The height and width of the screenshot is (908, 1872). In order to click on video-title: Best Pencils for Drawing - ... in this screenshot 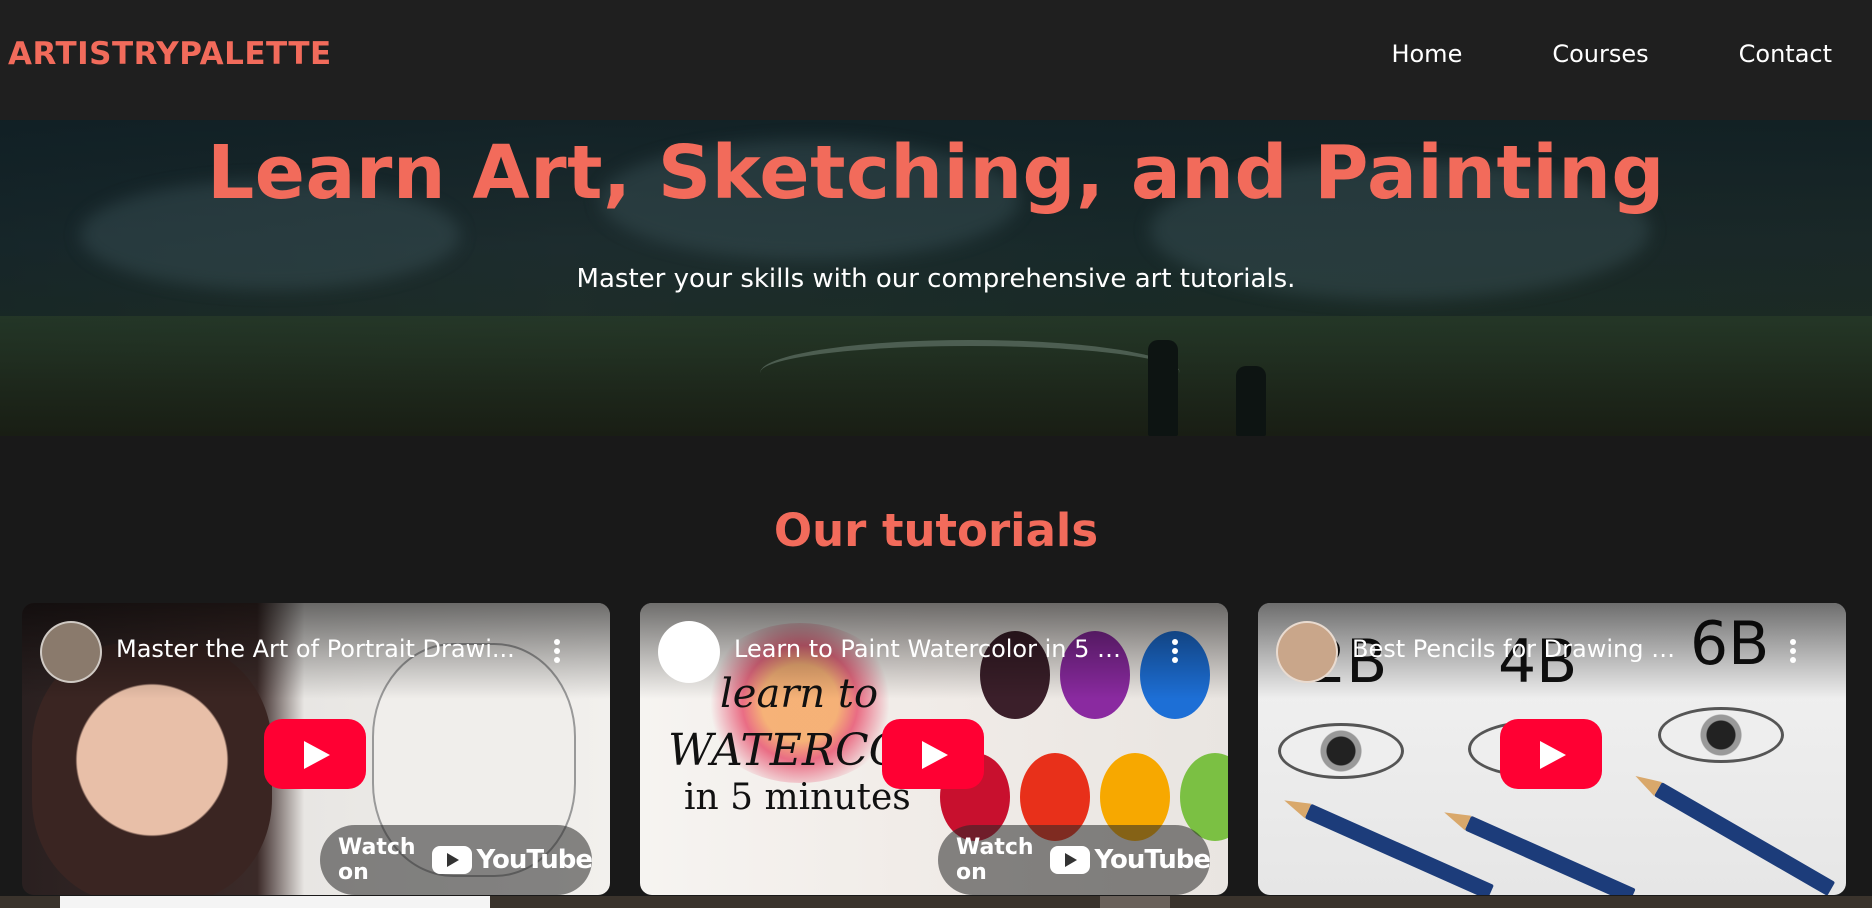, I will do `click(1517, 649)`.